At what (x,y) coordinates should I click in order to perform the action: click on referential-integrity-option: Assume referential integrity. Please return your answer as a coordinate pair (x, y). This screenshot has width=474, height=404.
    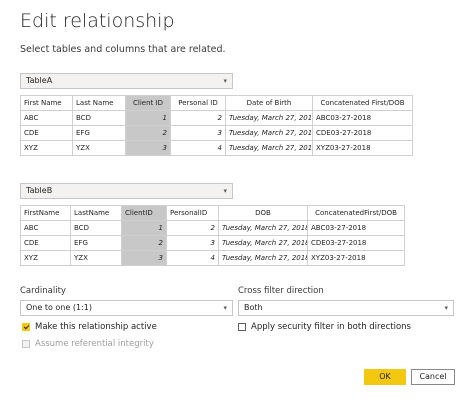
    Looking at the image, I should click on (88, 344).